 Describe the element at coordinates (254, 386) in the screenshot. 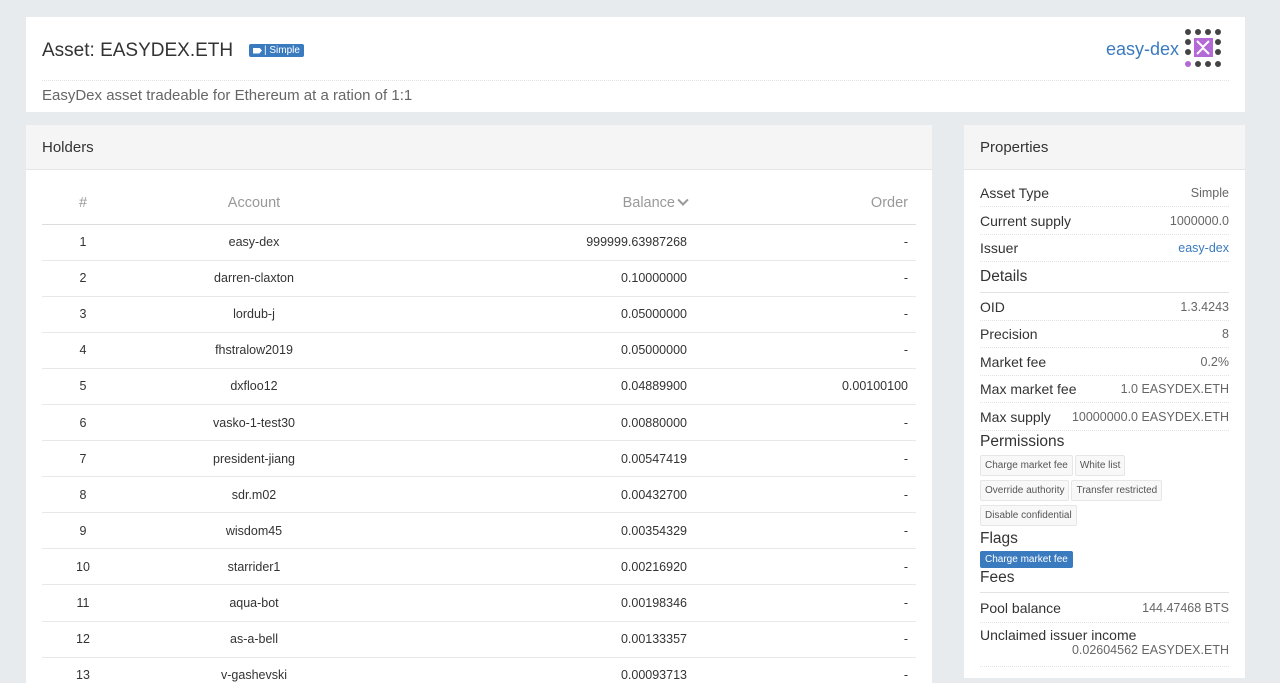

I see `account-link: dxfloo12` at that location.